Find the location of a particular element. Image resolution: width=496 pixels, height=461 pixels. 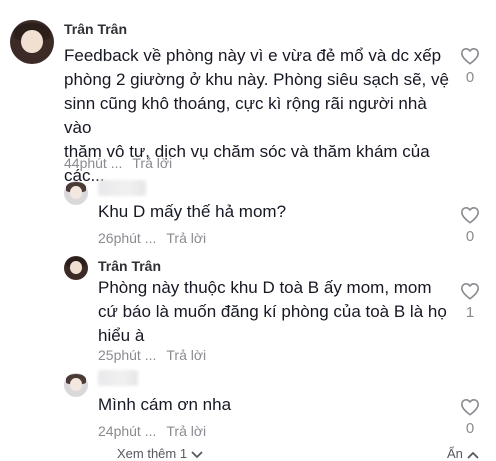

see-more-replies-button: Xem thêm 1 is located at coordinates (160, 453).